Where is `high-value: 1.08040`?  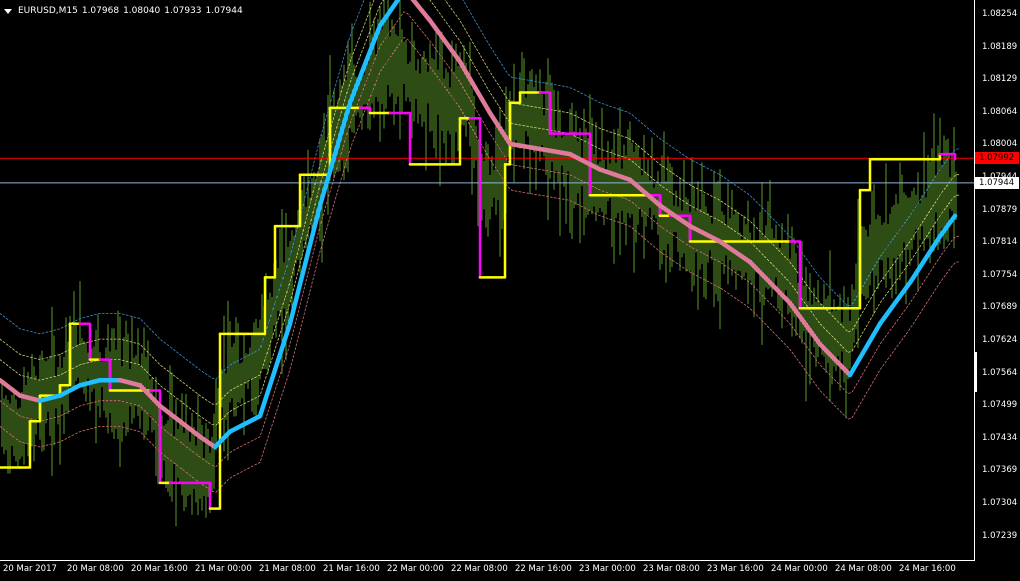 high-value: 1.08040 is located at coordinates (142, 11).